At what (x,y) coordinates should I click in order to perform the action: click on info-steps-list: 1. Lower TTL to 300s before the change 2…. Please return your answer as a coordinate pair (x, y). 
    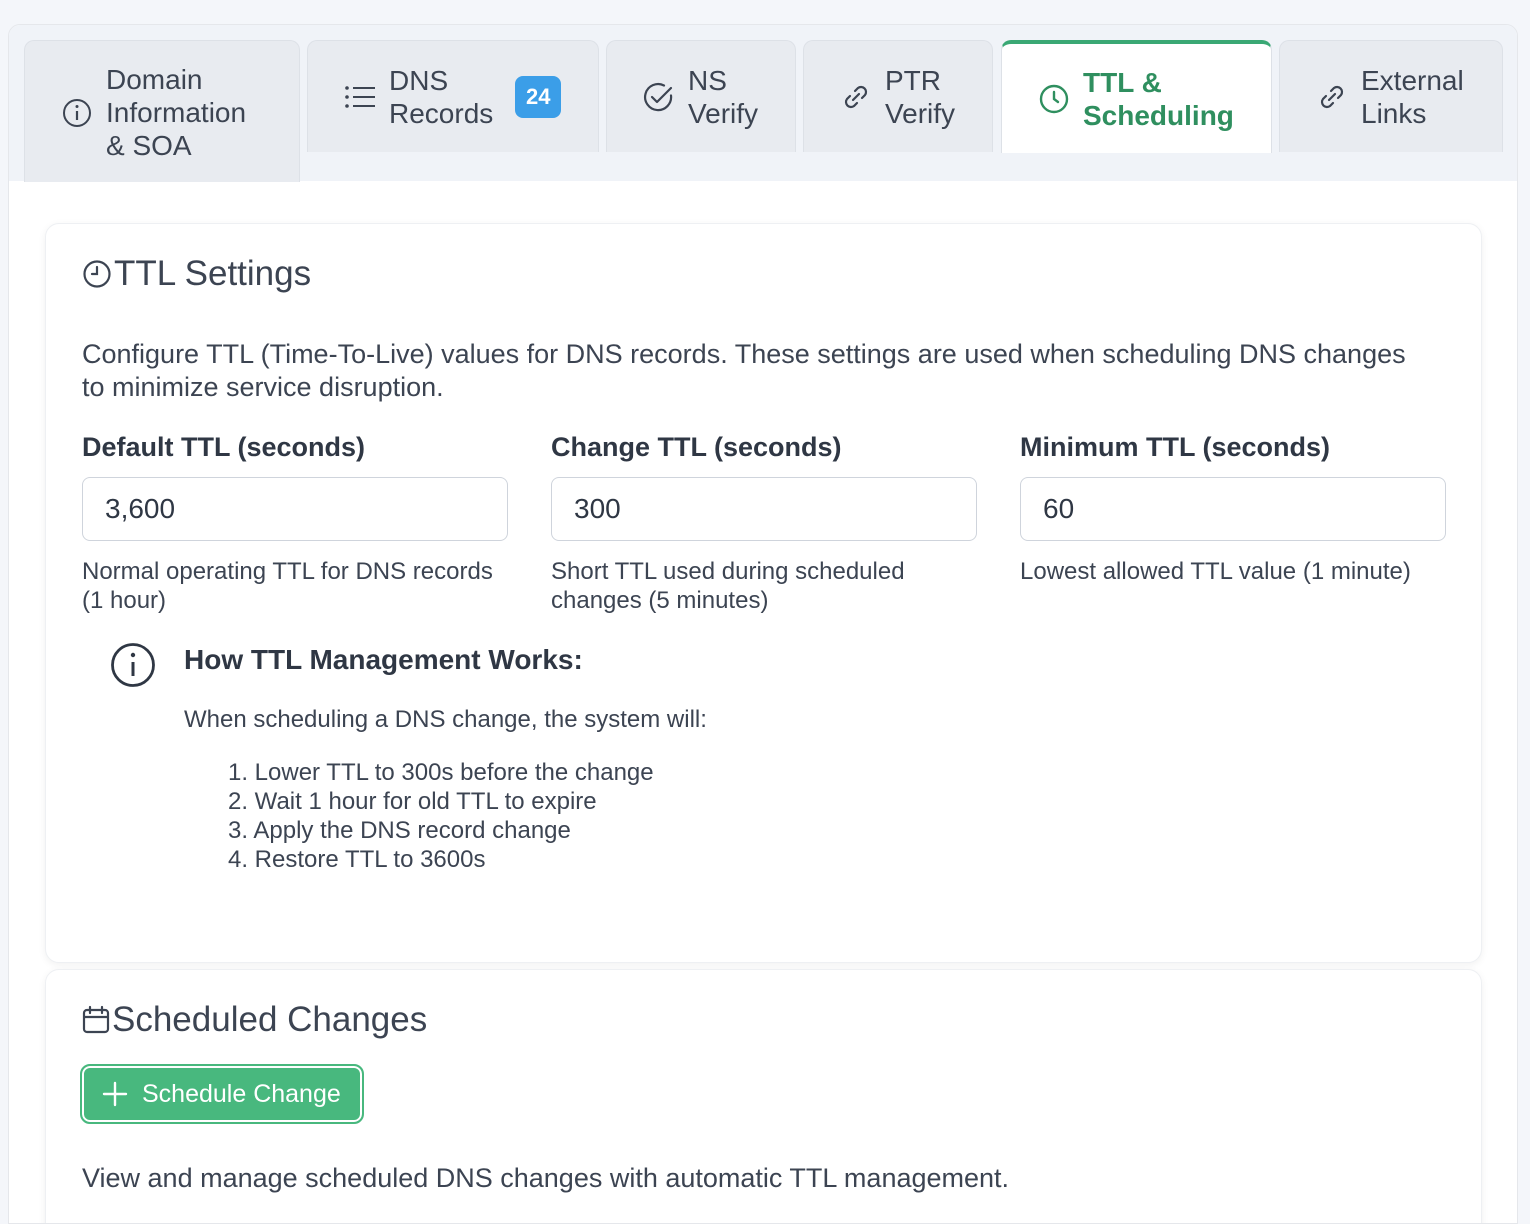
    Looking at the image, I should click on (441, 816).